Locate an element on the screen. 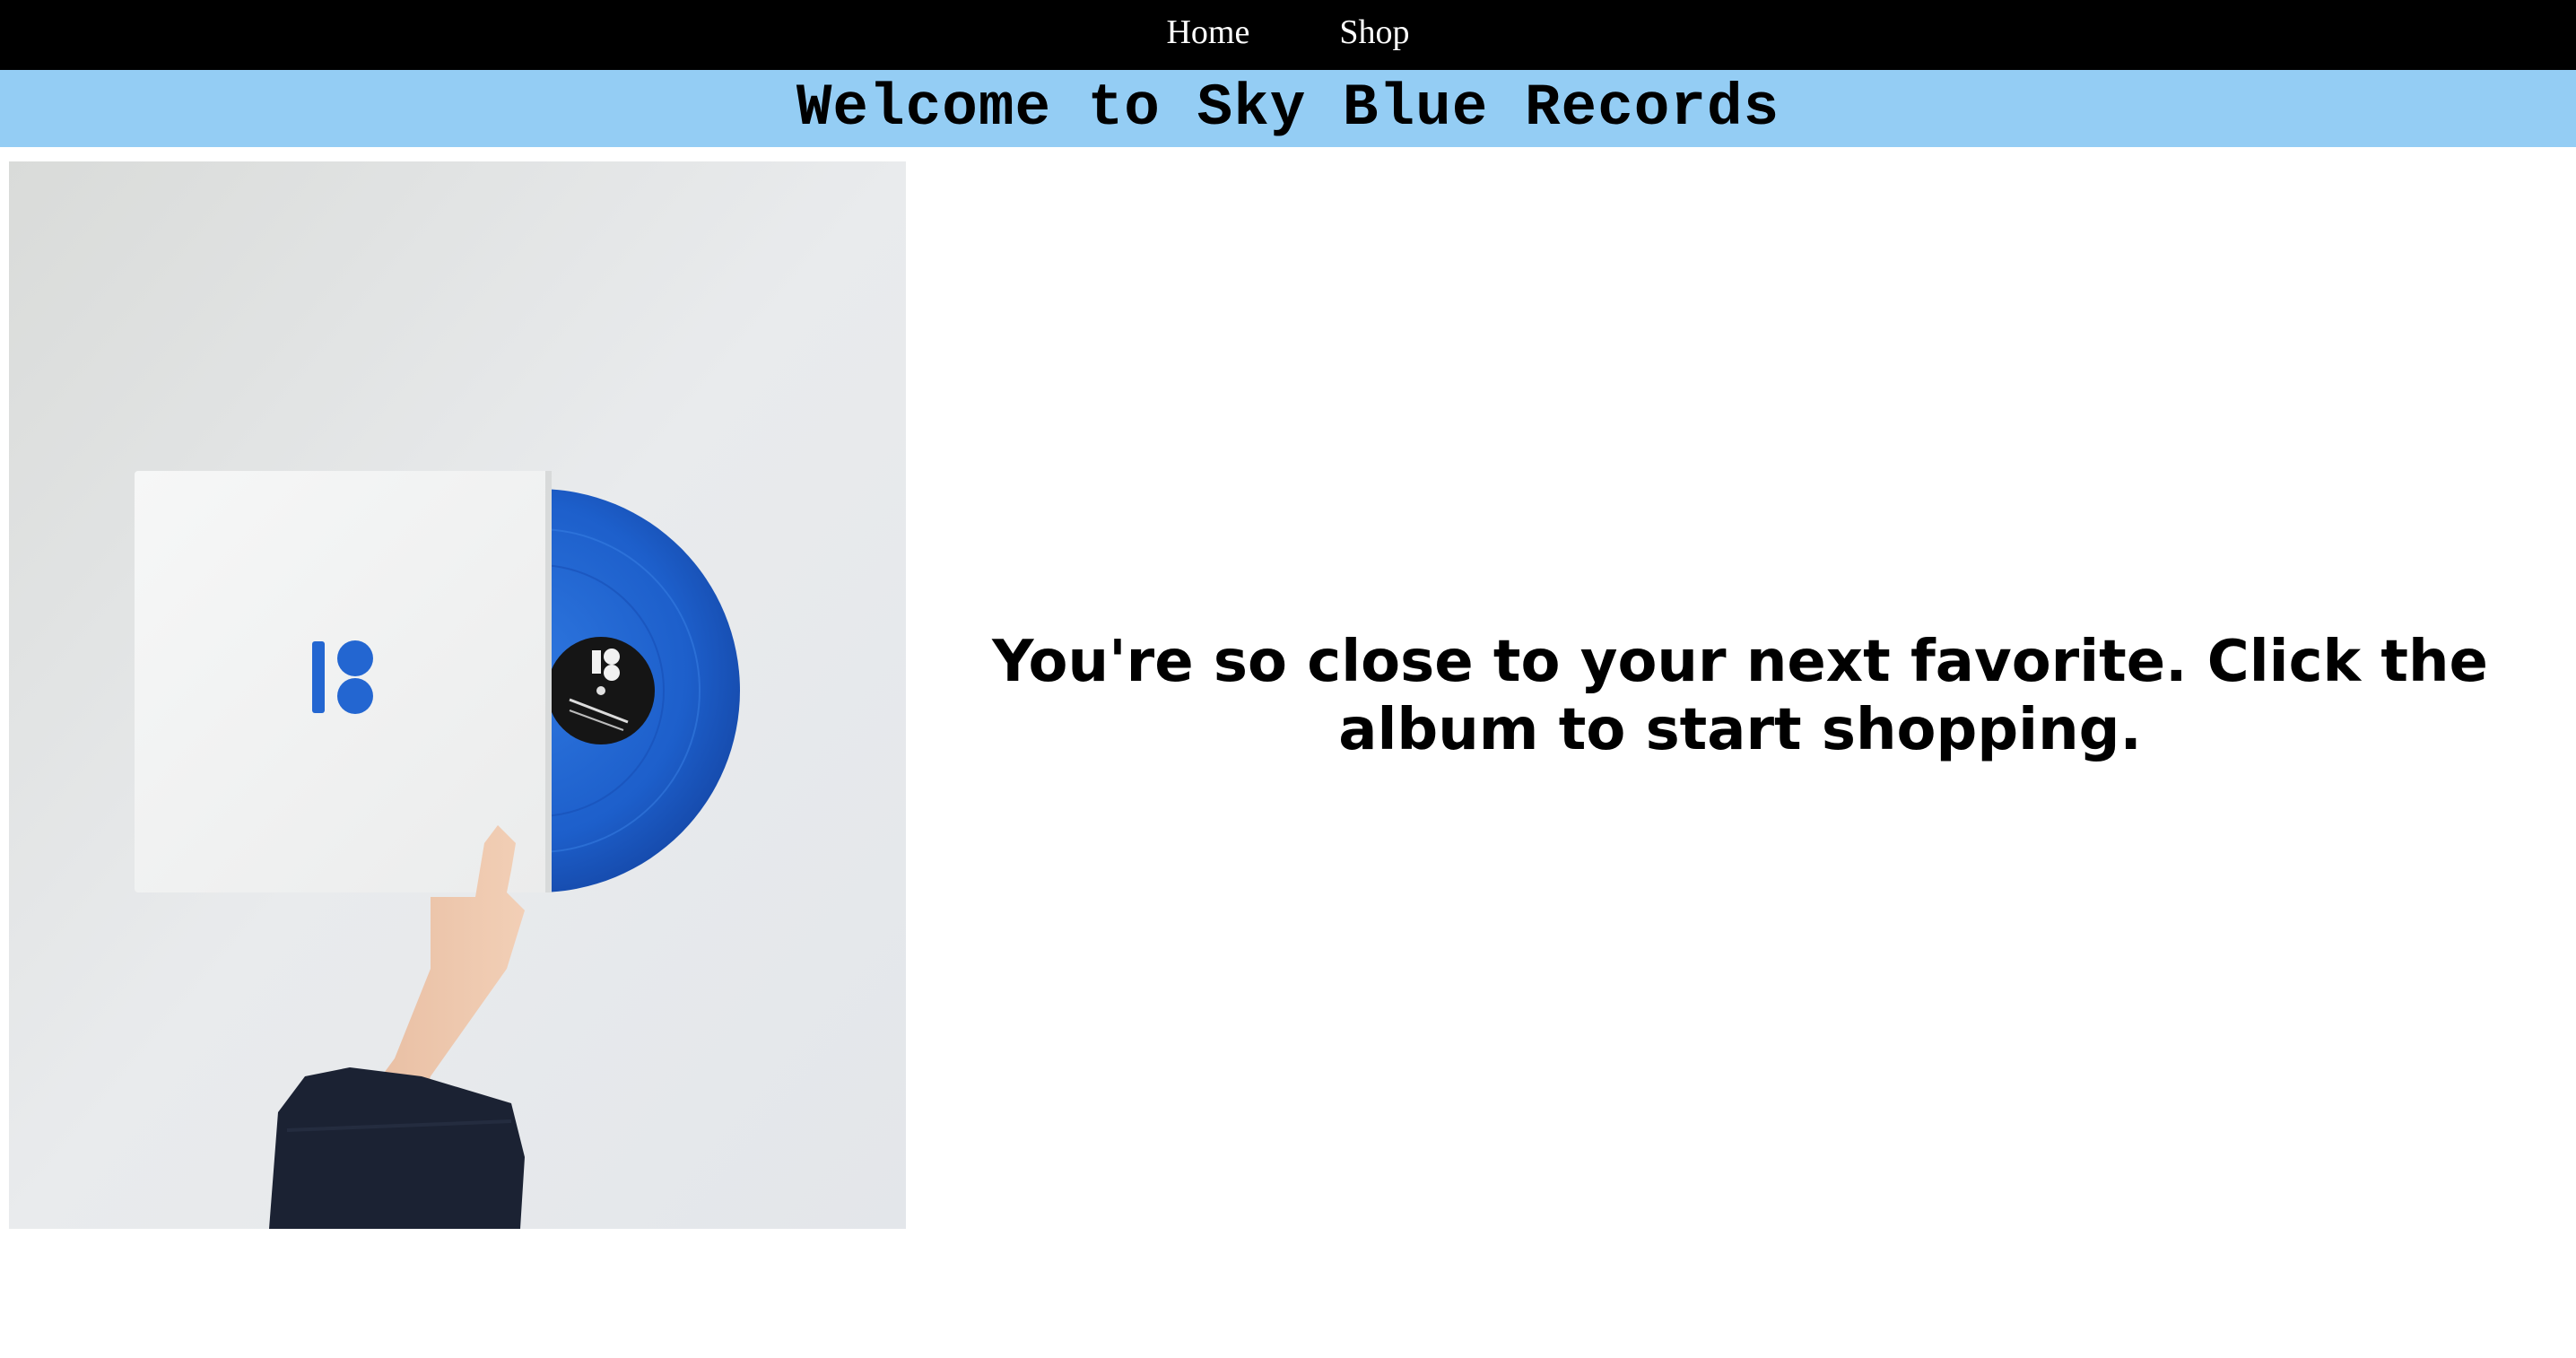  nav-link-shop: Shop is located at coordinates (1374, 32).